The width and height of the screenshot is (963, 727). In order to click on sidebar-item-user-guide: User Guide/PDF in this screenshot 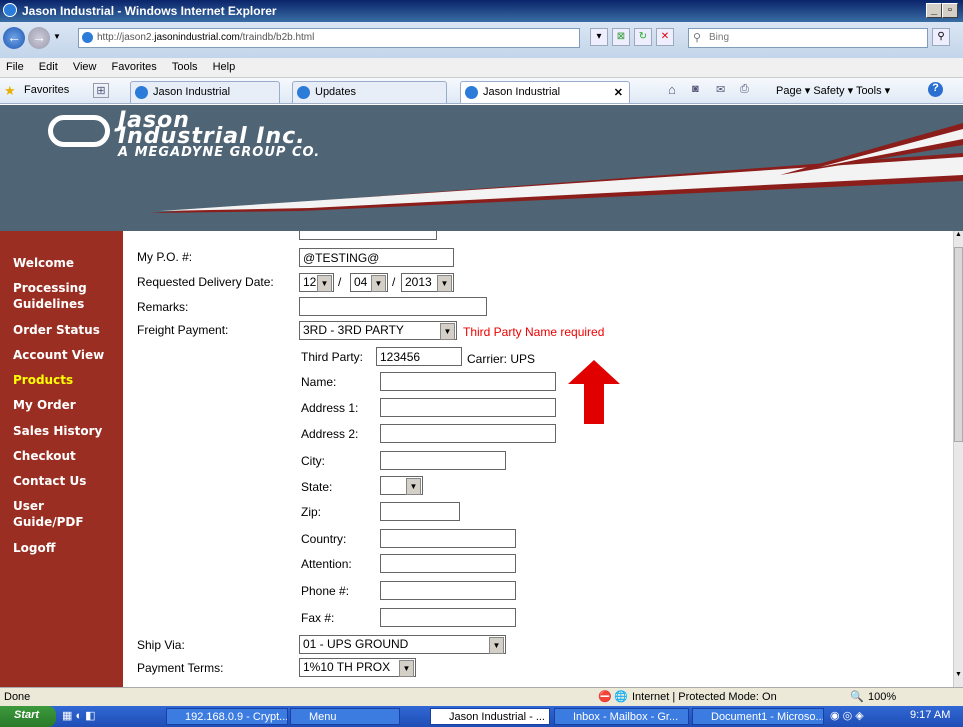, I will do `click(48, 514)`.